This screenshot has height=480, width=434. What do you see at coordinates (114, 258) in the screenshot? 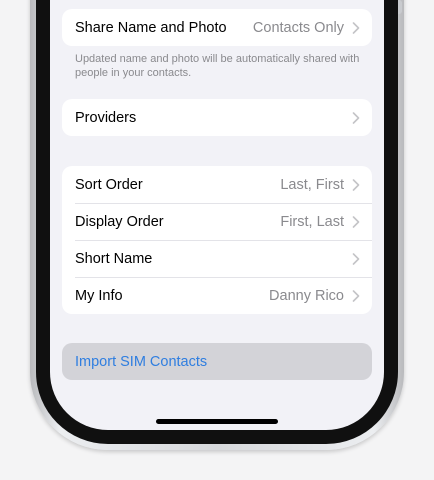
I see `short-name-label: Short Name` at bounding box center [114, 258].